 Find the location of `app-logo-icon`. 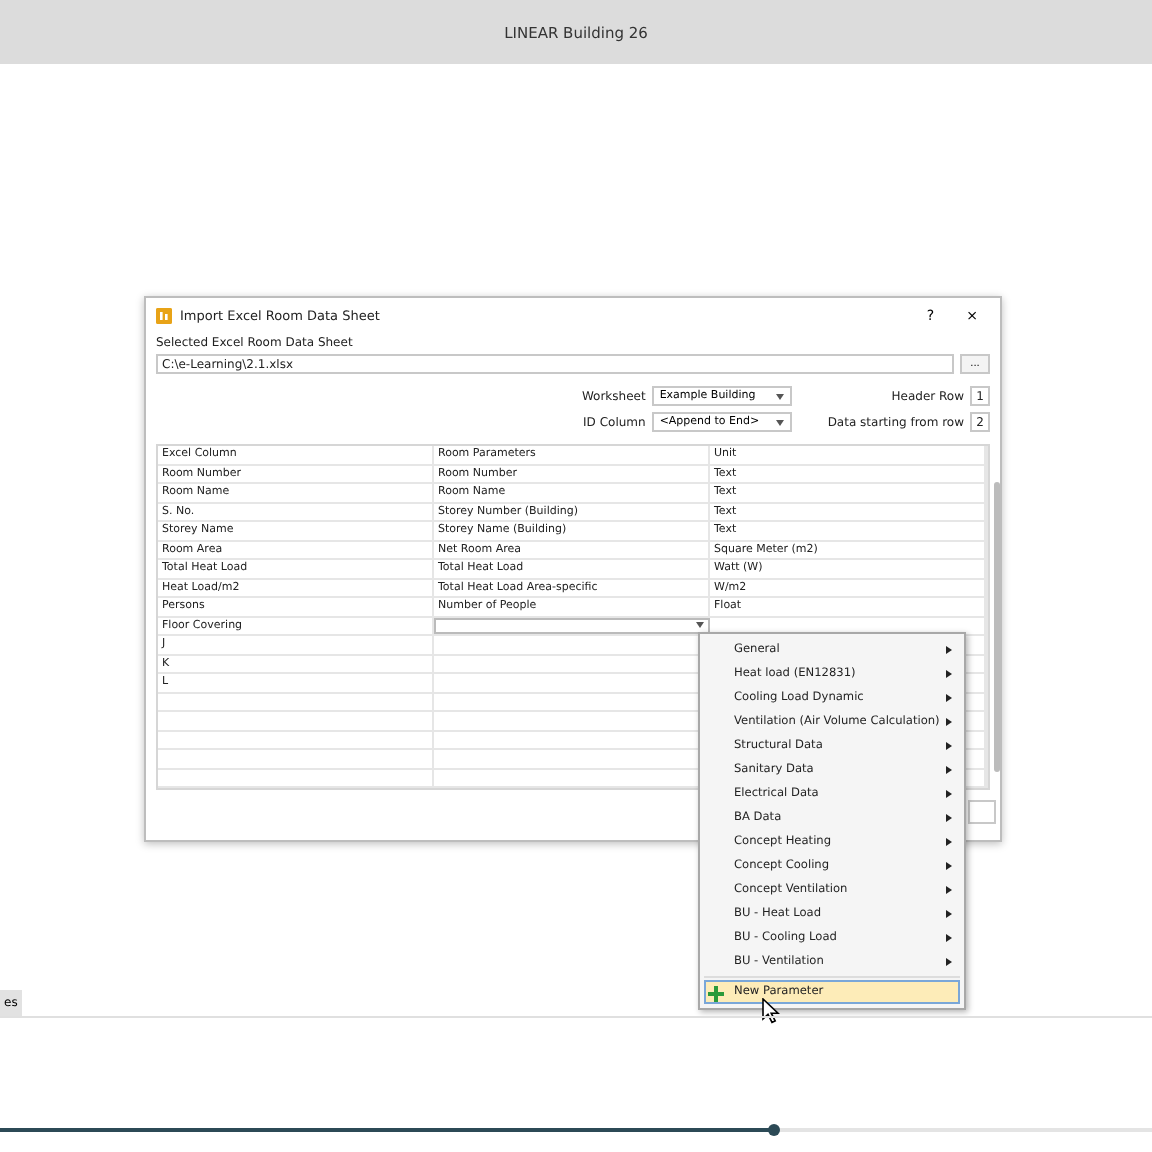

app-logo-icon is located at coordinates (164, 315).